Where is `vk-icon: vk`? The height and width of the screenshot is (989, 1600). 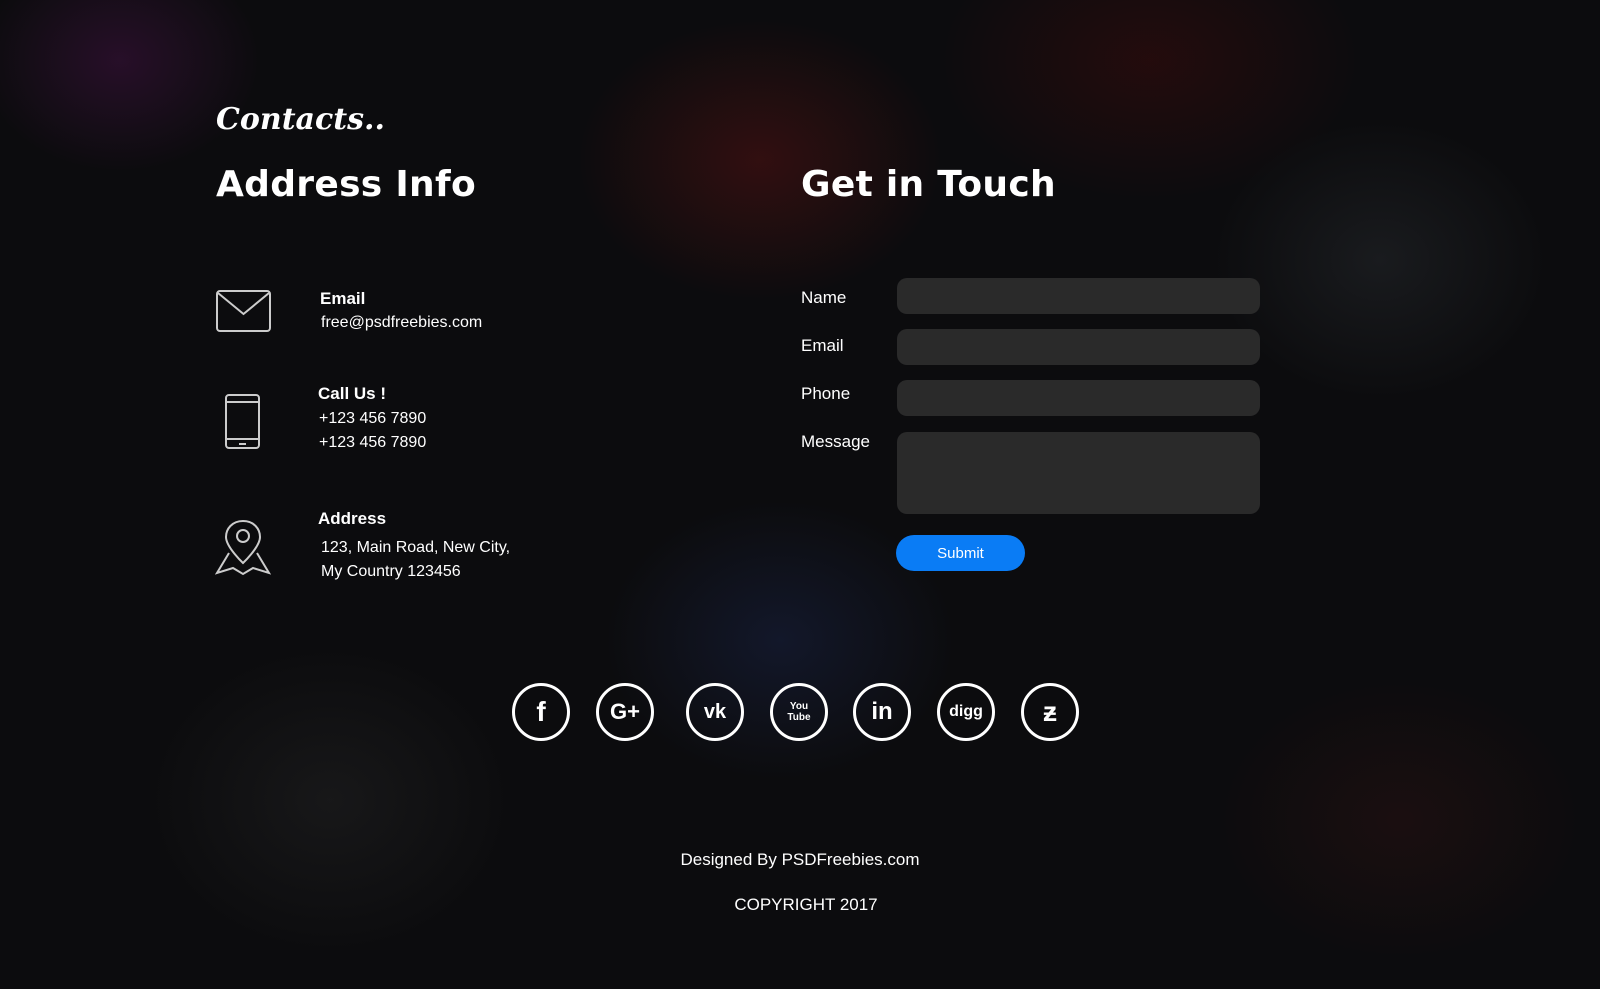 vk-icon: vk is located at coordinates (715, 712).